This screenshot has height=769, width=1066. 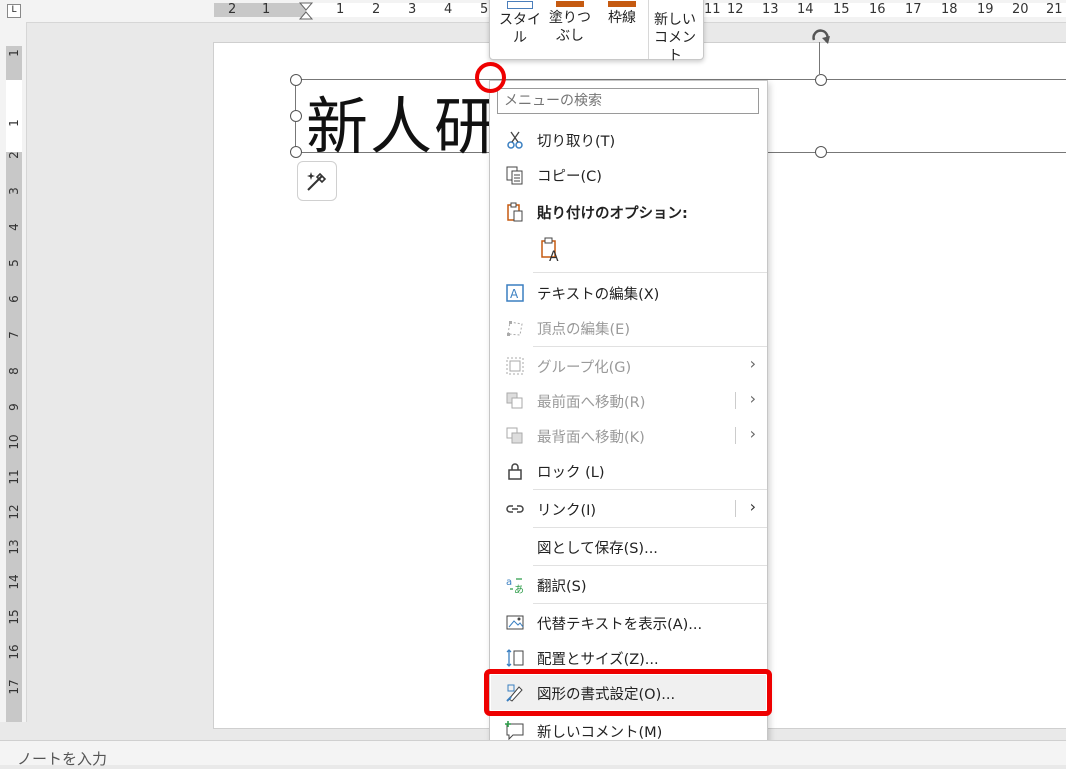 What do you see at coordinates (520, 24) in the screenshot?
I see `style-button: スタイル` at bounding box center [520, 24].